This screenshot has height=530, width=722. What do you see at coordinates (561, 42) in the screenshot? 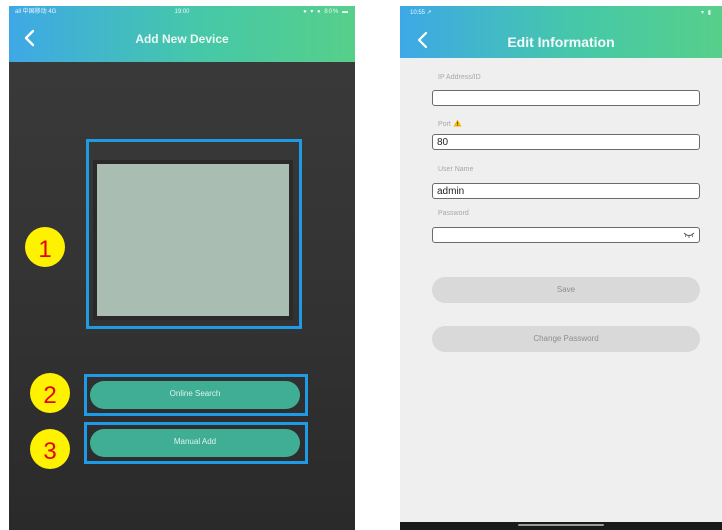
I see `page-title: Edit Information` at bounding box center [561, 42].